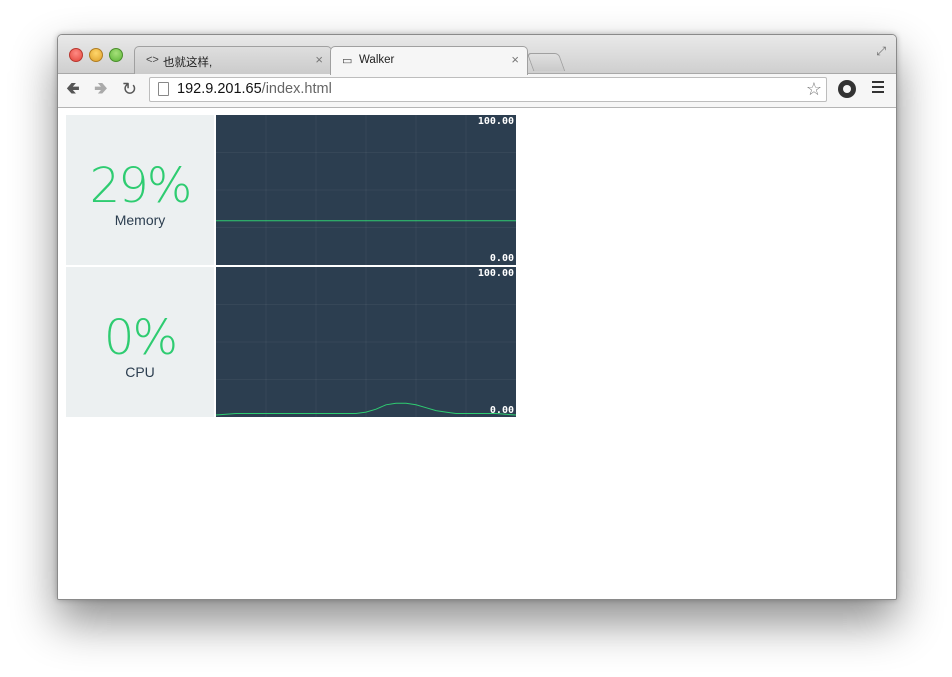 This screenshot has width=952, height=677. Describe the element at coordinates (152, 60) in the screenshot. I see `code-icon: <>` at that location.